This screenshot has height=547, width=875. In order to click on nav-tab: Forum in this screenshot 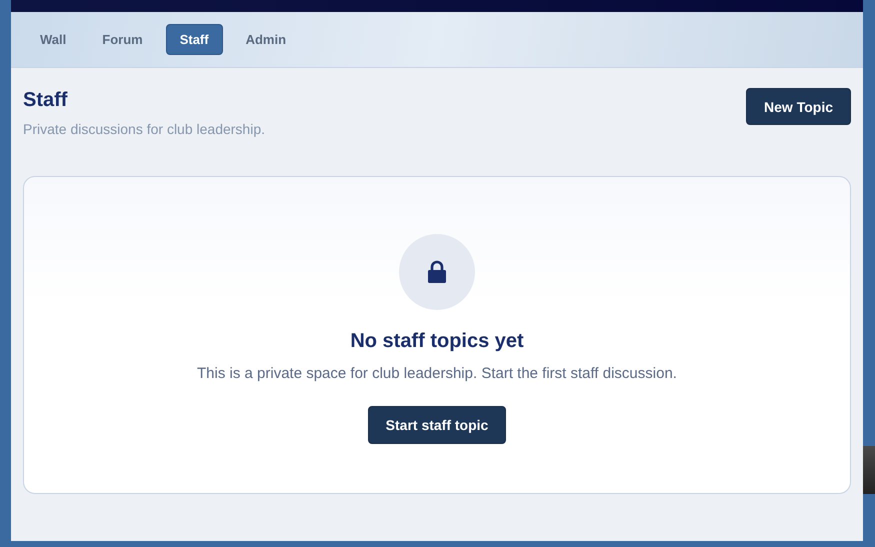, I will do `click(122, 39)`.